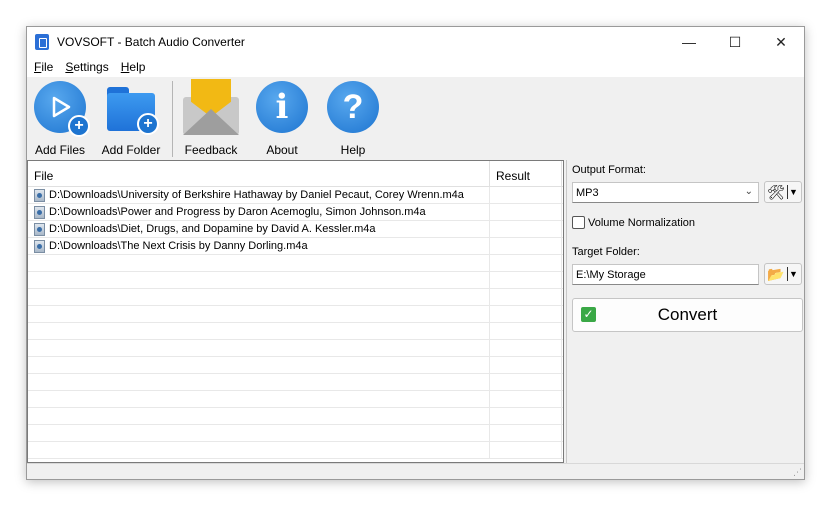 The image size is (831, 506). Describe the element at coordinates (665, 192) in the screenshot. I see `output-format-select: MP3 ⌄` at that location.